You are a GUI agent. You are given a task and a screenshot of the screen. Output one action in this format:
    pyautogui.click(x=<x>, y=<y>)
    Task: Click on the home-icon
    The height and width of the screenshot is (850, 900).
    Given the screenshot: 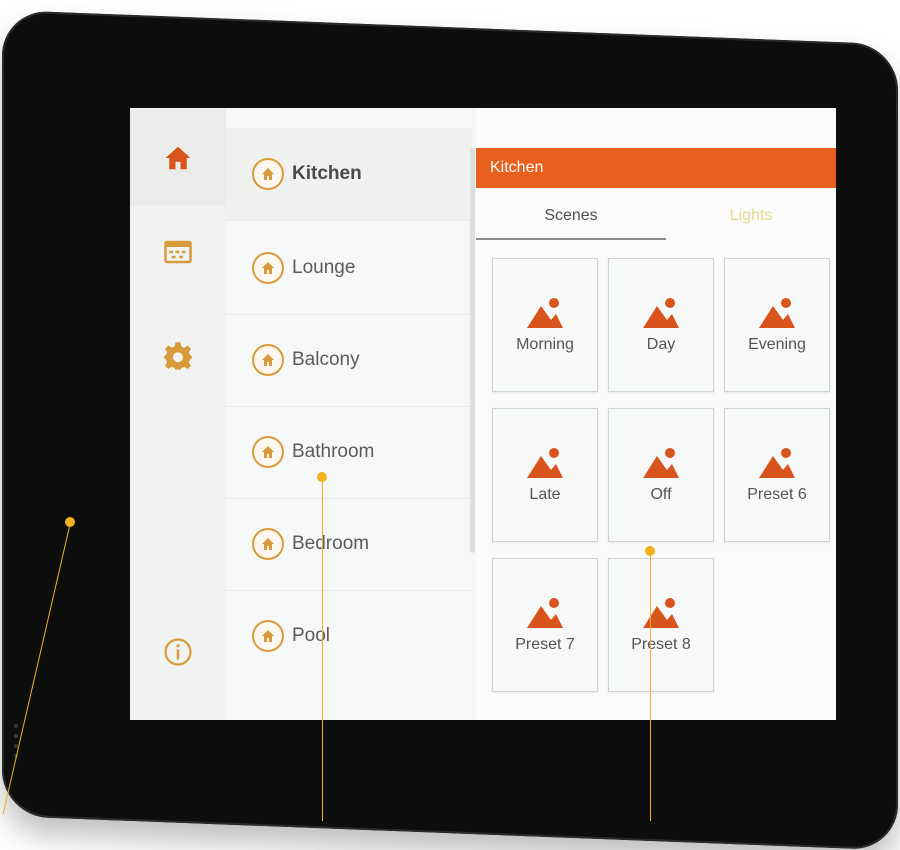 What is the action you would take?
    pyautogui.click(x=178, y=158)
    